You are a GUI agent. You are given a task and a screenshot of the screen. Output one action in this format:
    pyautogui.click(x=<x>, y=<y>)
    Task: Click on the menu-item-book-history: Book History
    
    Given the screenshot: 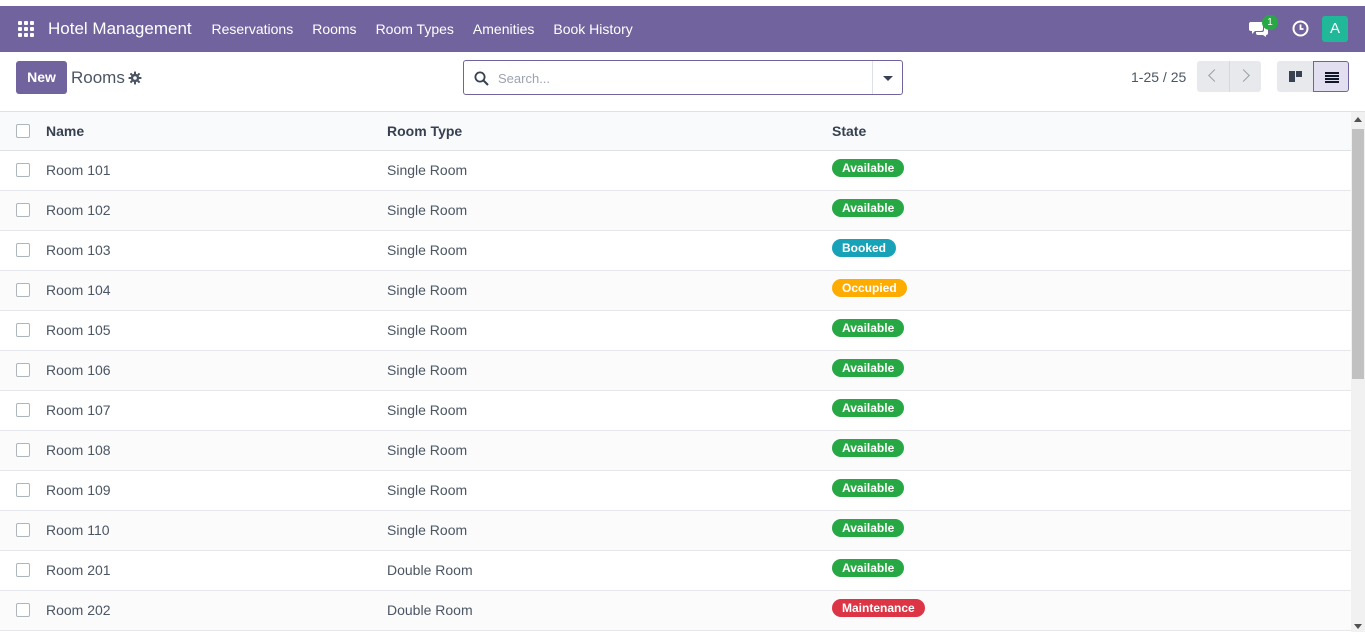 What is the action you would take?
    pyautogui.click(x=593, y=29)
    